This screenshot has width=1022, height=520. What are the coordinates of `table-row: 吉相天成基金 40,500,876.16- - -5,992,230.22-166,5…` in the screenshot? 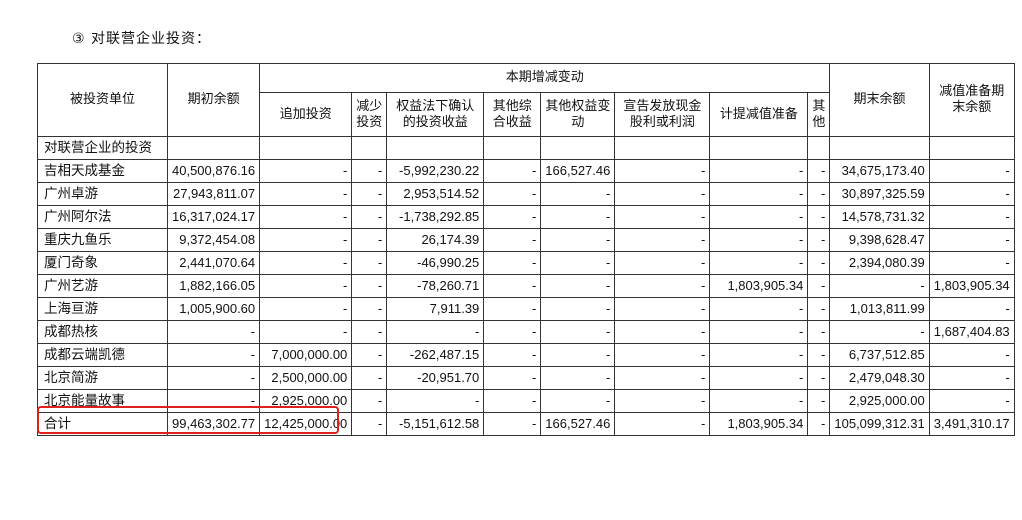 It's located at (526, 171).